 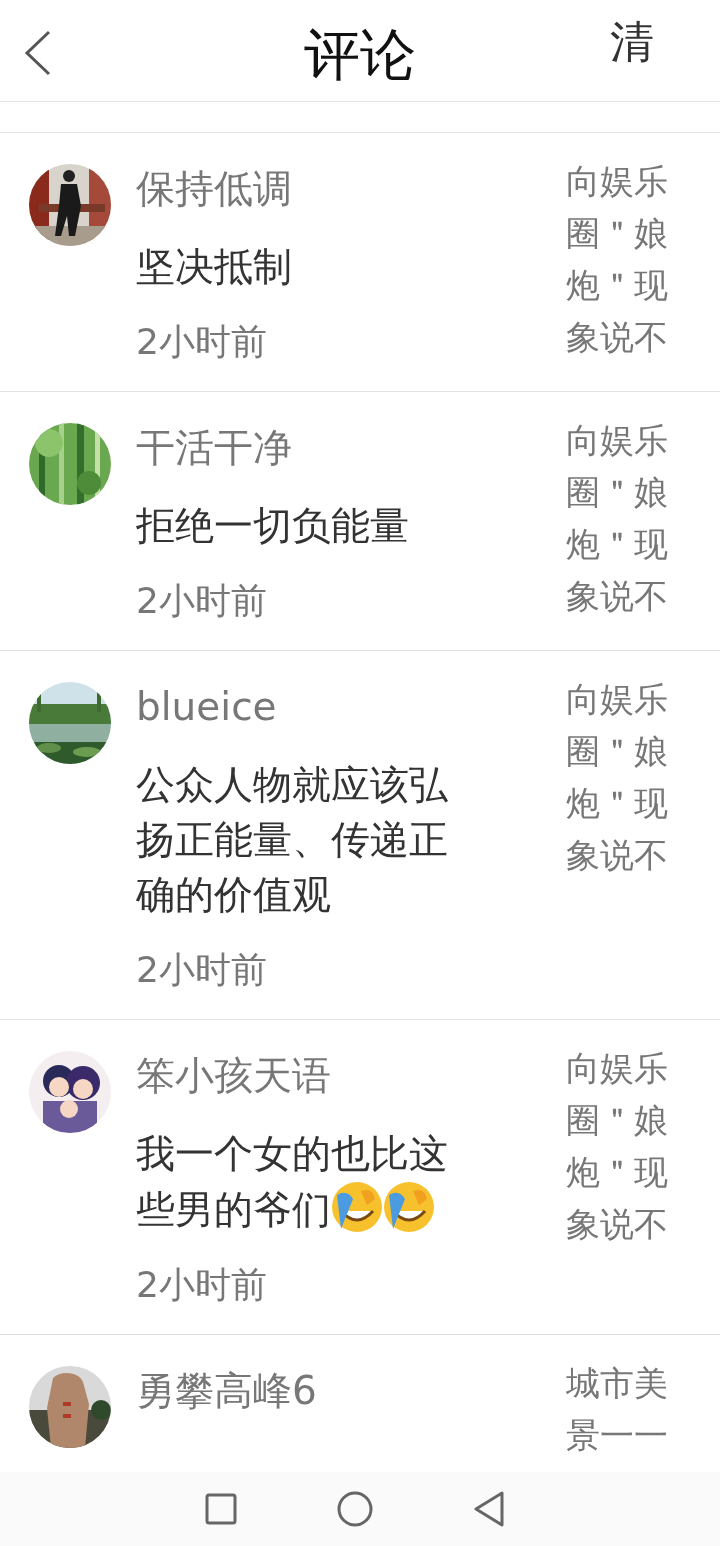 What do you see at coordinates (214, 189) in the screenshot?
I see `user-name: 保持低调` at bounding box center [214, 189].